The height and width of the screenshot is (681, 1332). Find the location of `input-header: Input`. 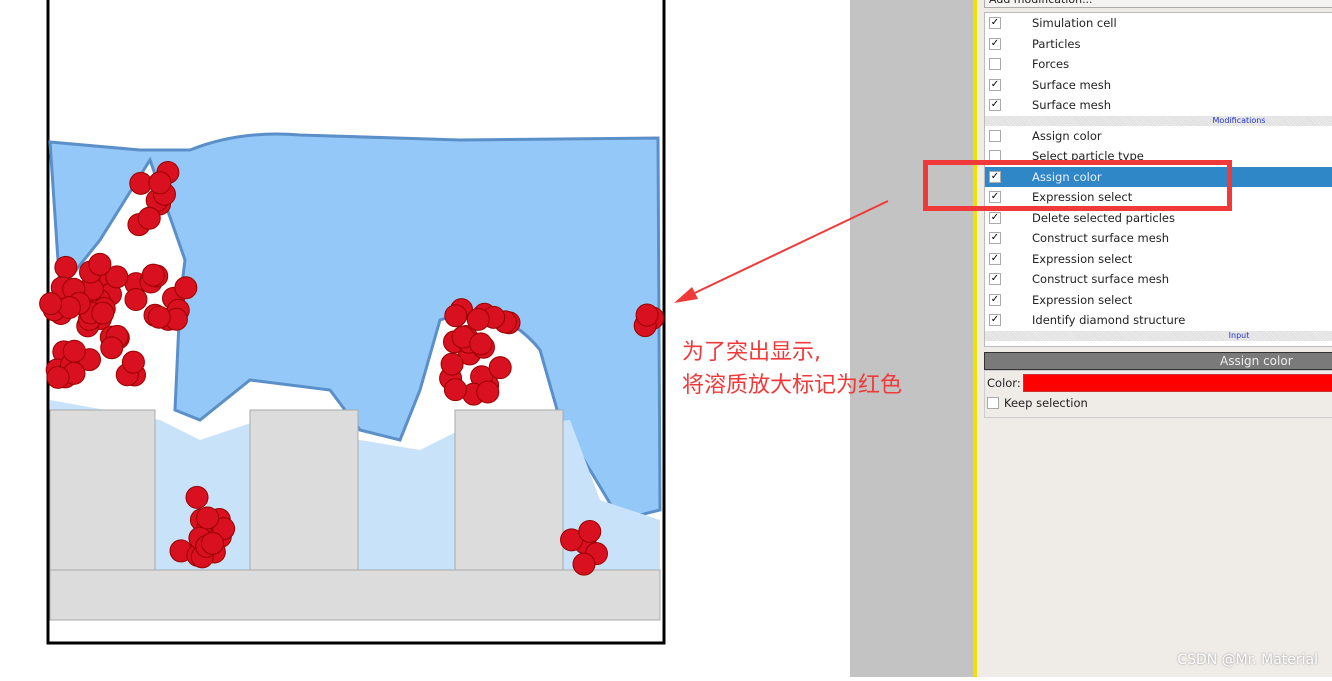

input-header: Input is located at coordinates (1158, 335).